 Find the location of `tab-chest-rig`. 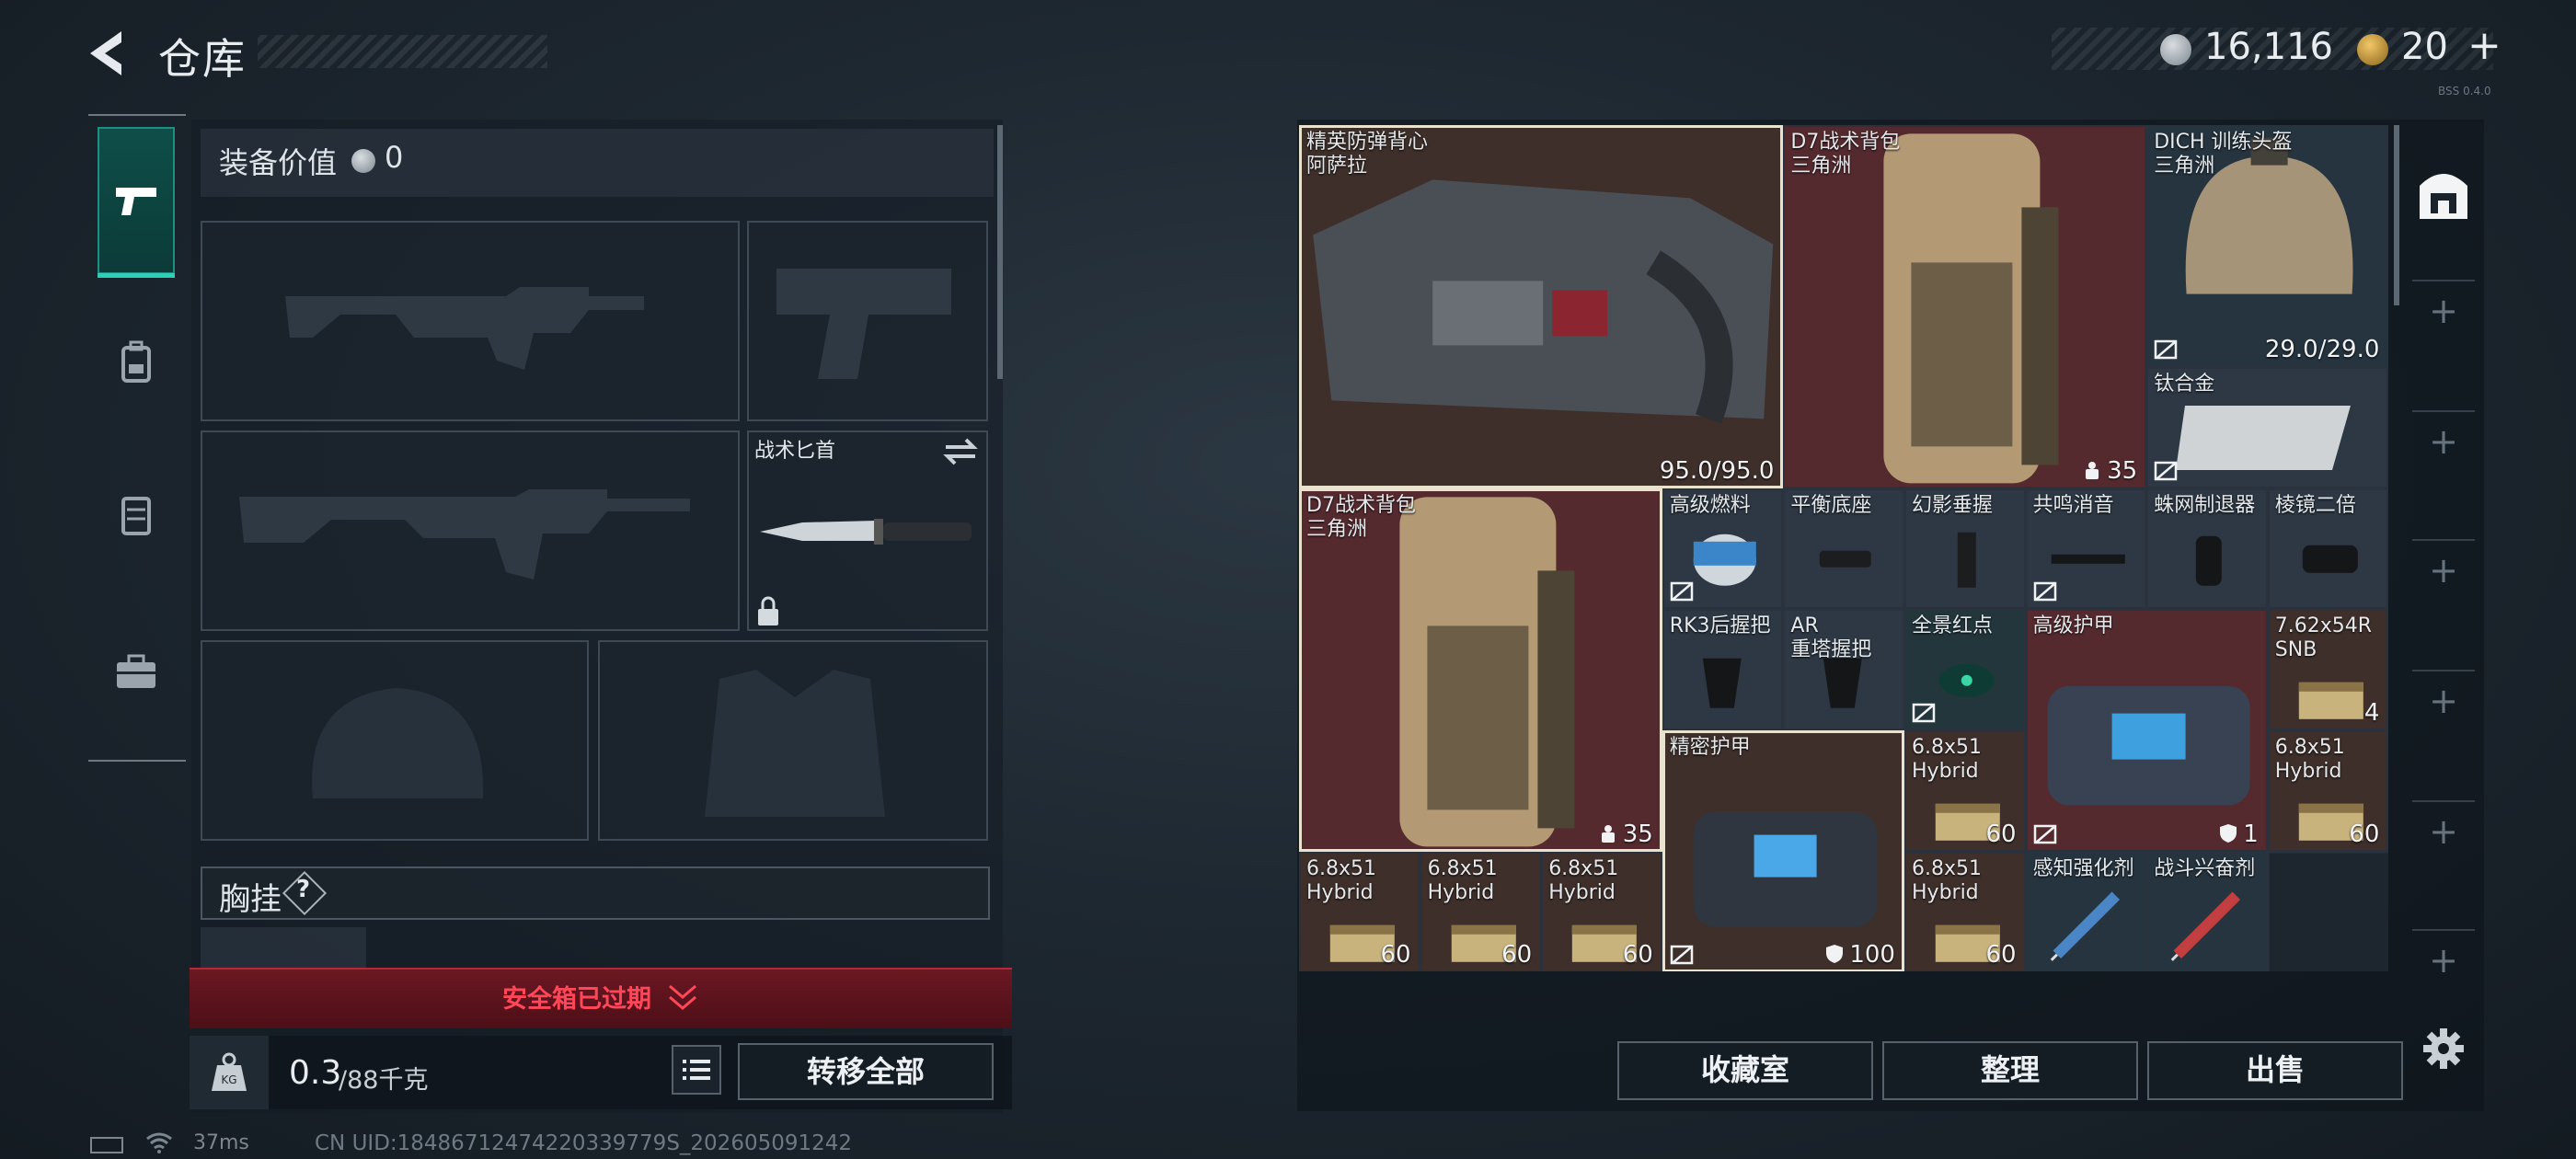

tab-chest-rig is located at coordinates (136, 515).